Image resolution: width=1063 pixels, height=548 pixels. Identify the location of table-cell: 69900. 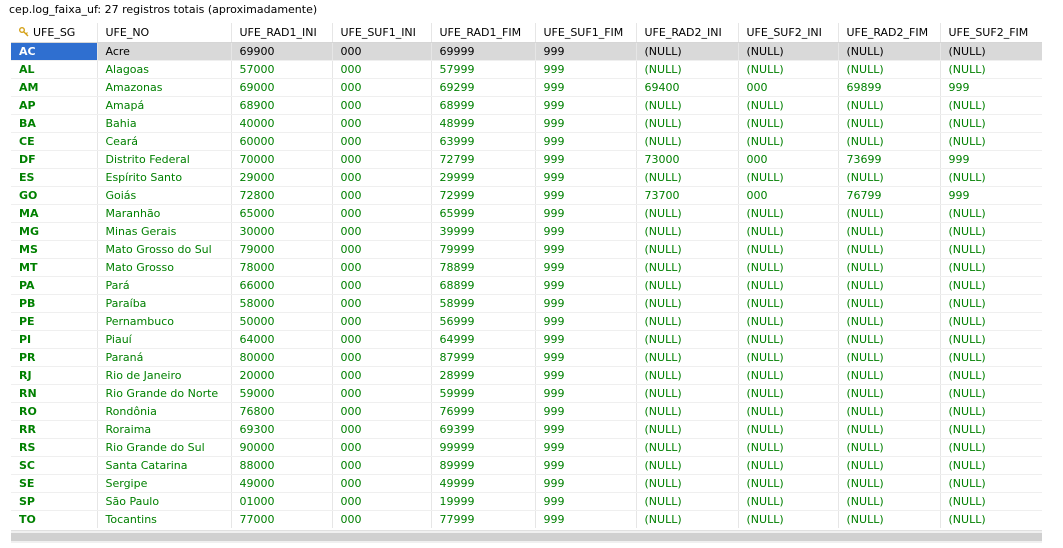
(282, 51).